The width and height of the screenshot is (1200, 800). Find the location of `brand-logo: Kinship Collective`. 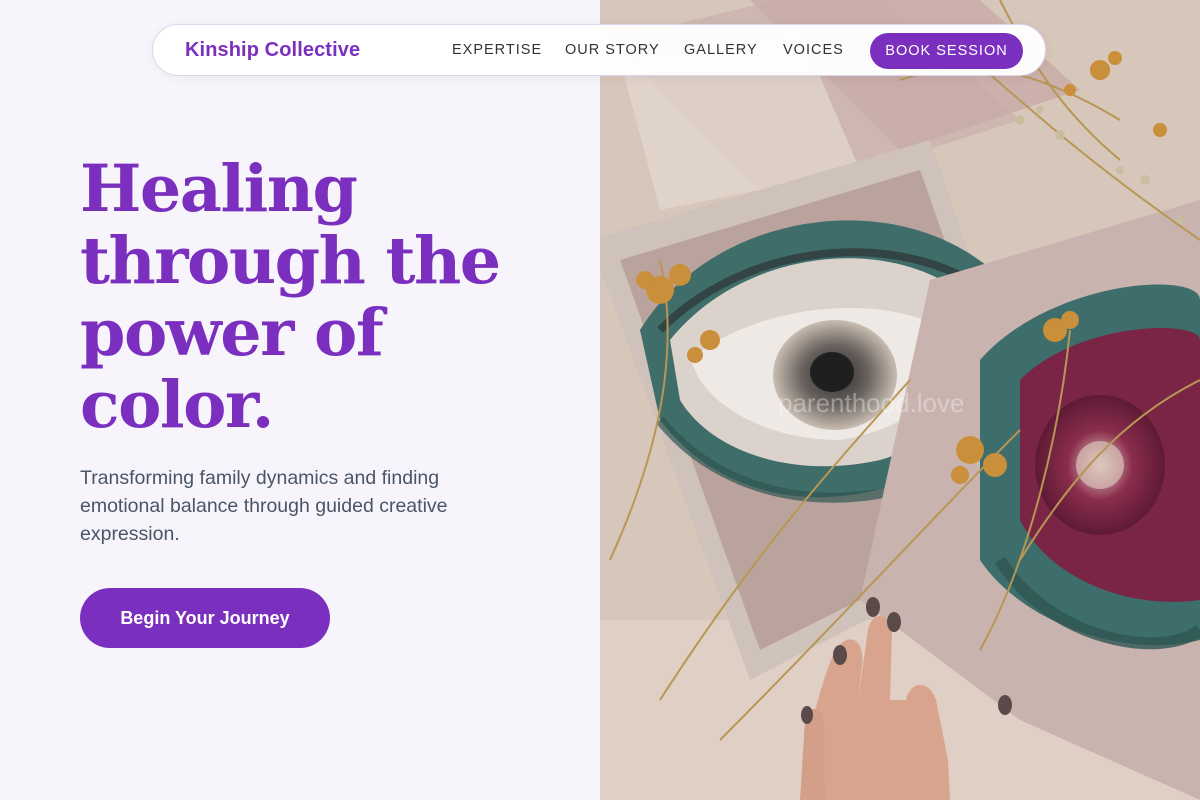

brand-logo: Kinship Collective is located at coordinates (272, 50).